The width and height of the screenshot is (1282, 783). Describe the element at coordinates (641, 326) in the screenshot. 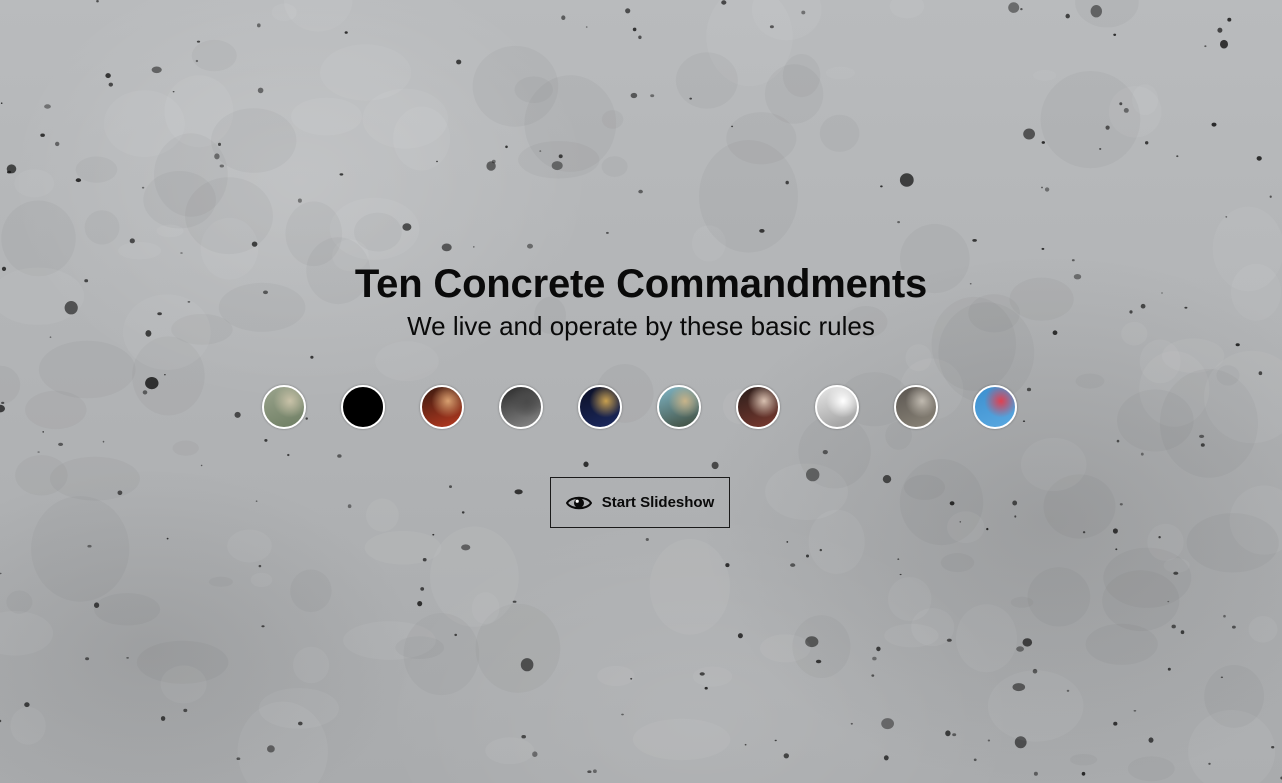

I see `page-subtitle: We live and operate by these basic rules` at that location.